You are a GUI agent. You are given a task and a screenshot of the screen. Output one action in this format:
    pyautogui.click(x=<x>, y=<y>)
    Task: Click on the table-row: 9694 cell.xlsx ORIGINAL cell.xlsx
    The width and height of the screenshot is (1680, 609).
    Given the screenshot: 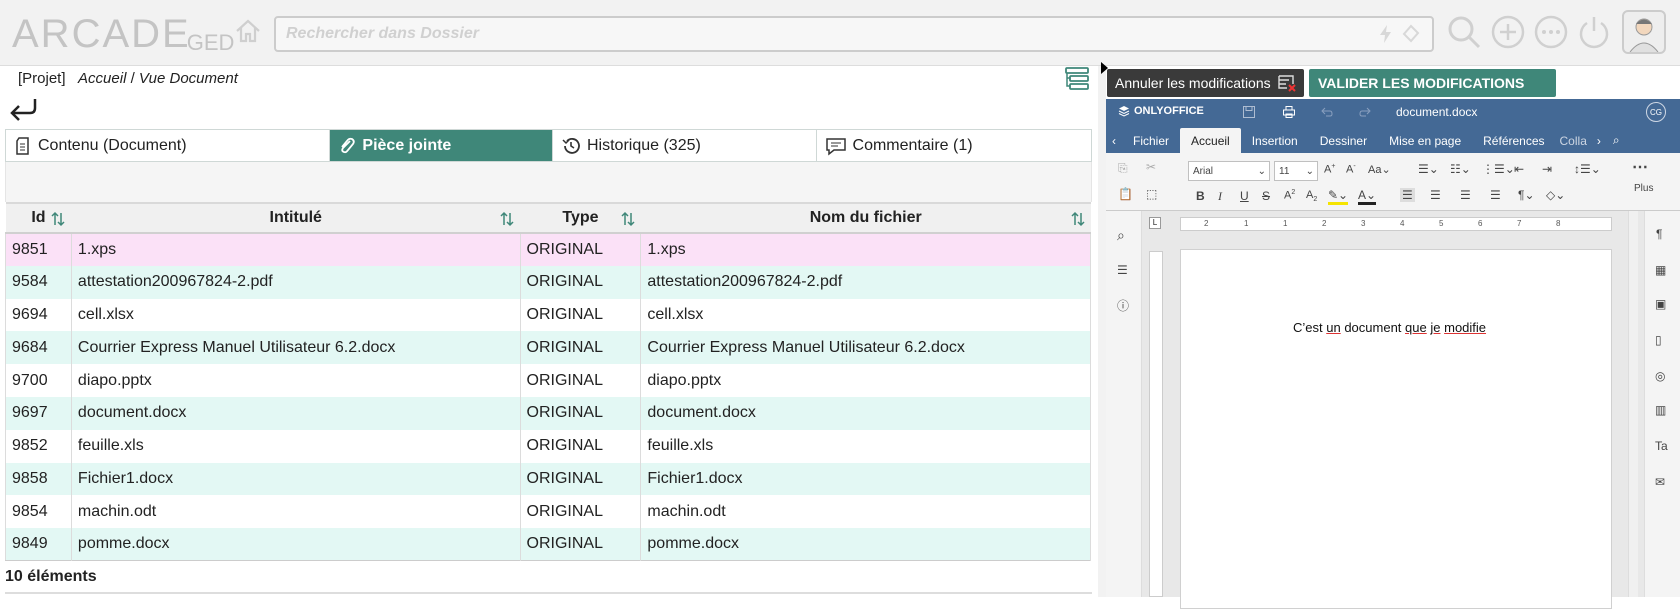 What is the action you would take?
    pyautogui.click(x=548, y=315)
    